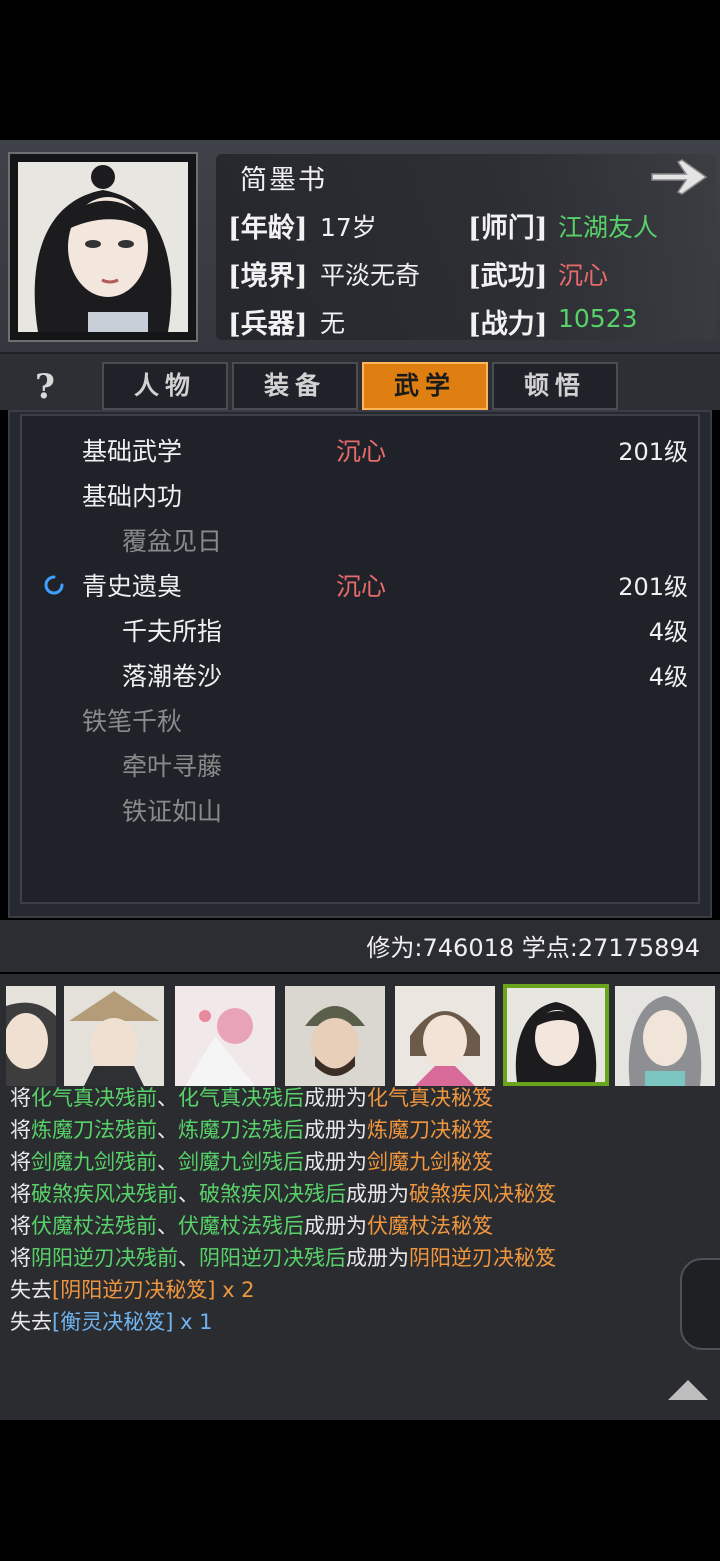 The image size is (720, 1561). I want to click on log-segment: 阴阳逆刃决残前, so click(104, 1258).